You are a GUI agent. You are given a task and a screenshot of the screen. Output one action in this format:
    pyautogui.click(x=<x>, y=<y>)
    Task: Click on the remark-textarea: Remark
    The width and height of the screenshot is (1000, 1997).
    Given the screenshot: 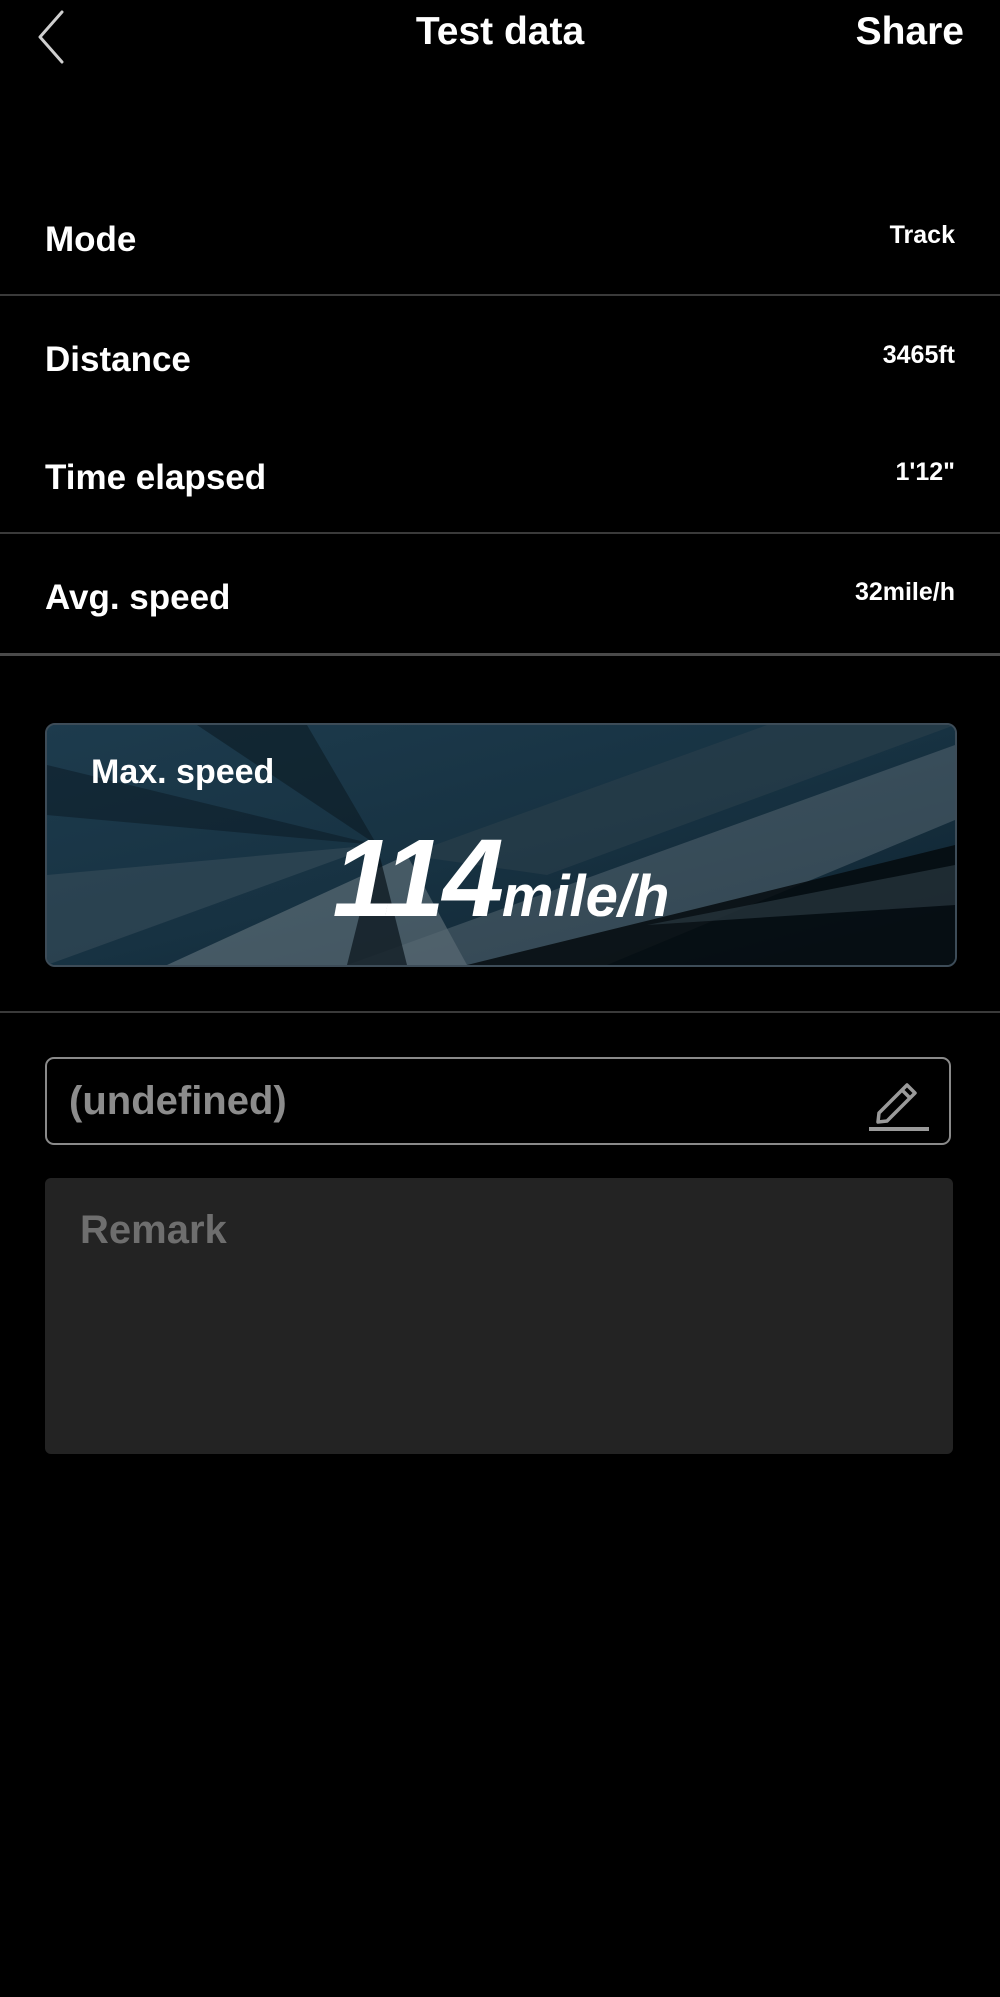 What is the action you would take?
    pyautogui.click(x=499, y=1316)
    